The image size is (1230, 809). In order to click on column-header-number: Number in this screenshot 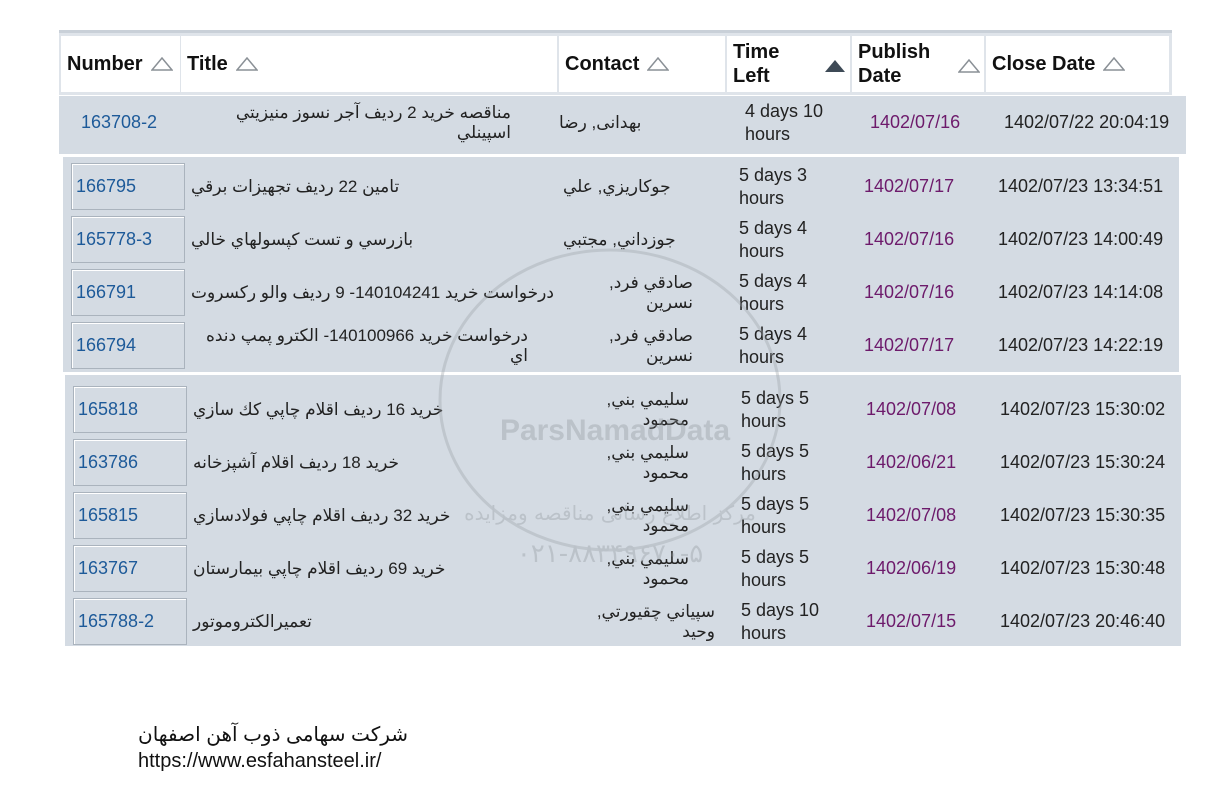, I will do `click(120, 64)`.